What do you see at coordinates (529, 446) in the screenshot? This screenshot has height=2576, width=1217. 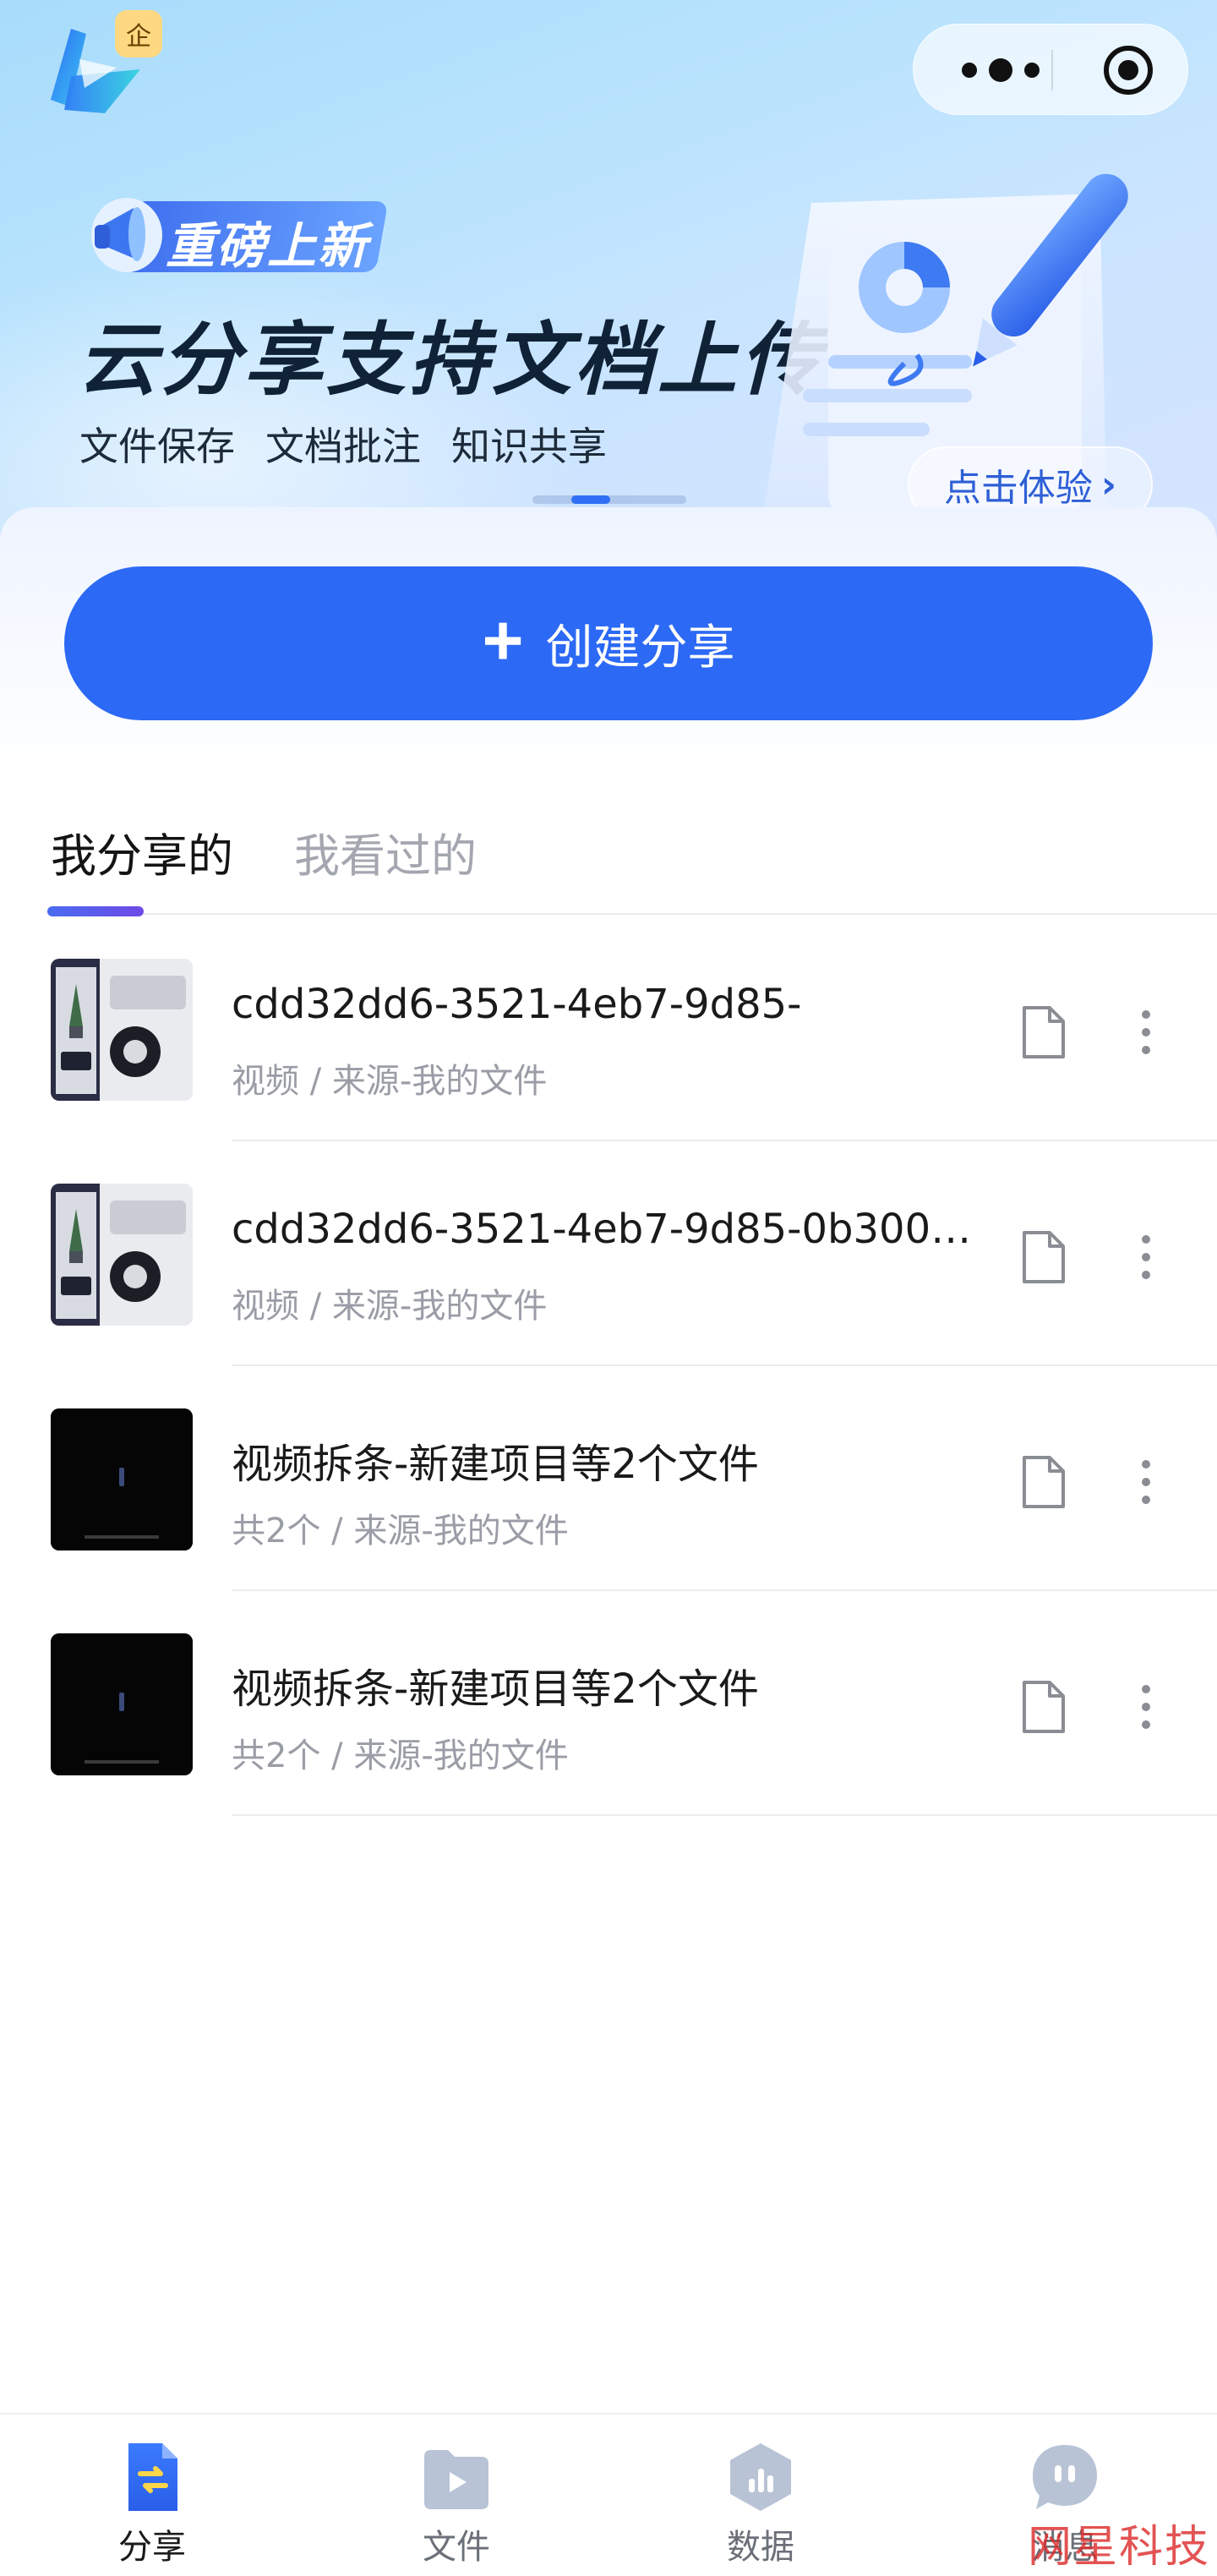 I see `feature-label: 知识共享` at bounding box center [529, 446].